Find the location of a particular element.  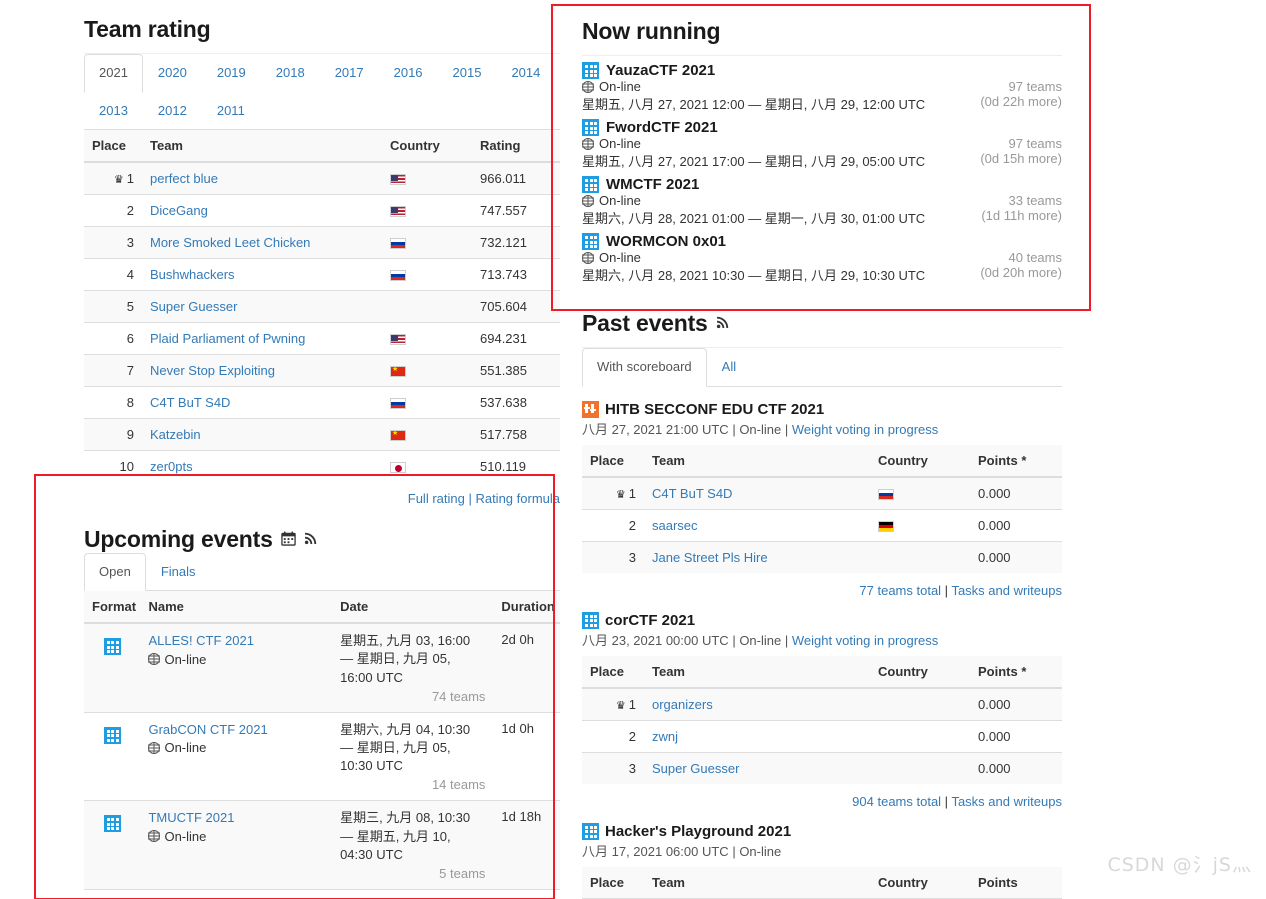

event-duration: 1d 18h is located at coordinates (526, 845).